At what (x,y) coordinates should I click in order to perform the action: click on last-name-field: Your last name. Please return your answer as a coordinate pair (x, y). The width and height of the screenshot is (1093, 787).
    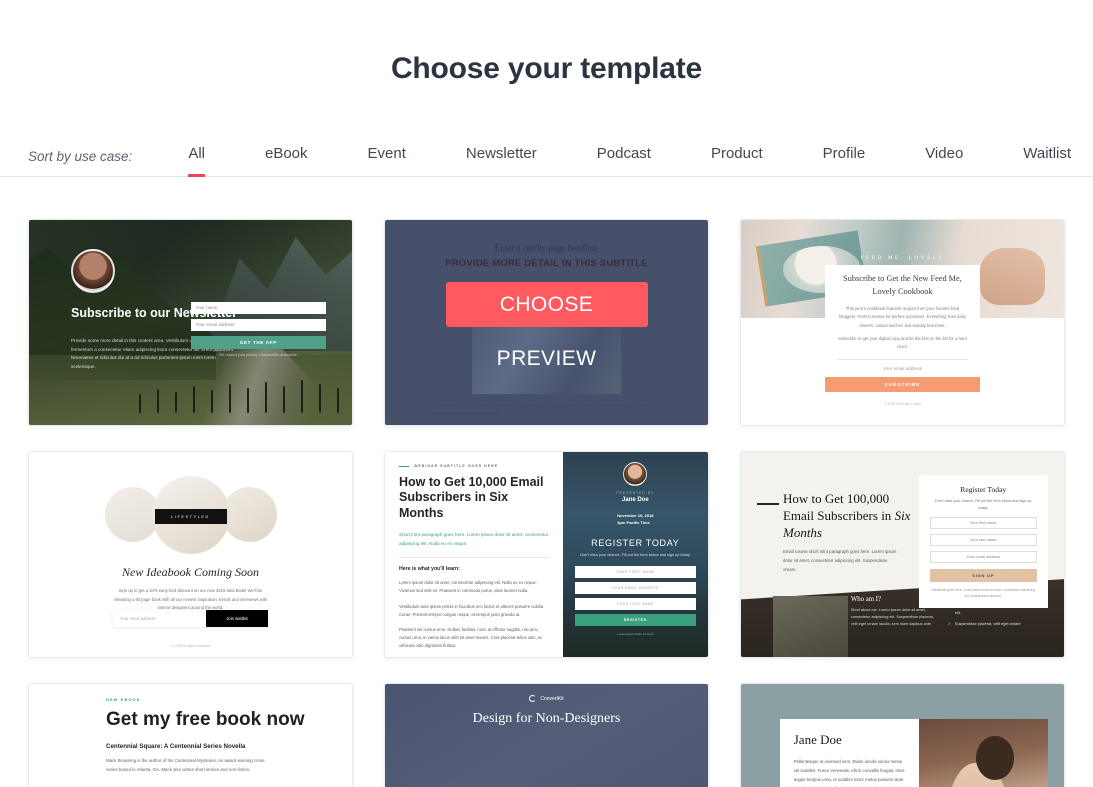
    Looking at the image, I should click on (983, 539).